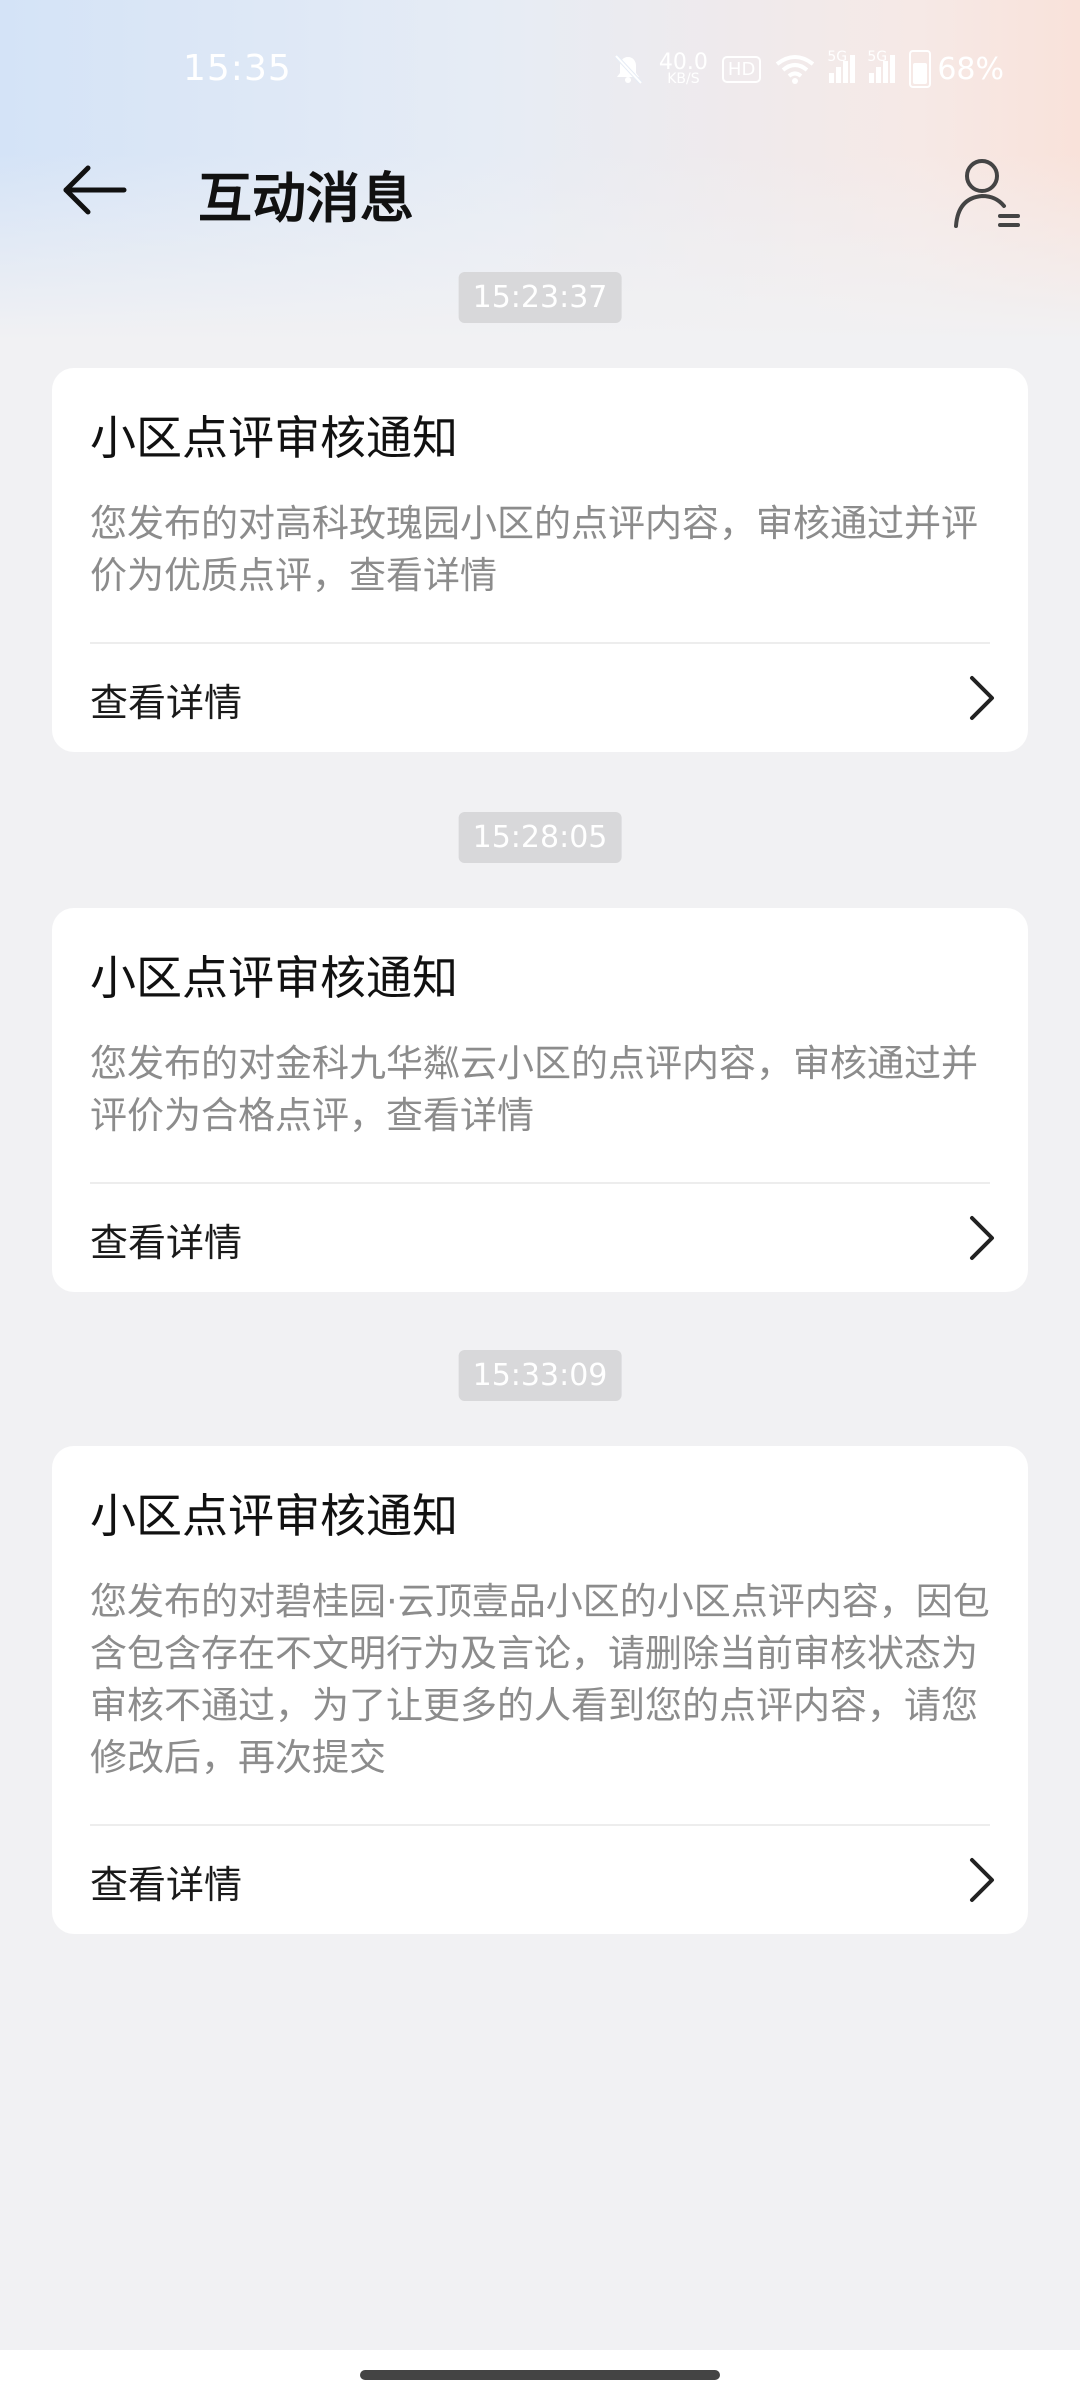 The image size is (1080, 2400). I want to click on message-timestamp: 15:33:09, so click(540, 1375).